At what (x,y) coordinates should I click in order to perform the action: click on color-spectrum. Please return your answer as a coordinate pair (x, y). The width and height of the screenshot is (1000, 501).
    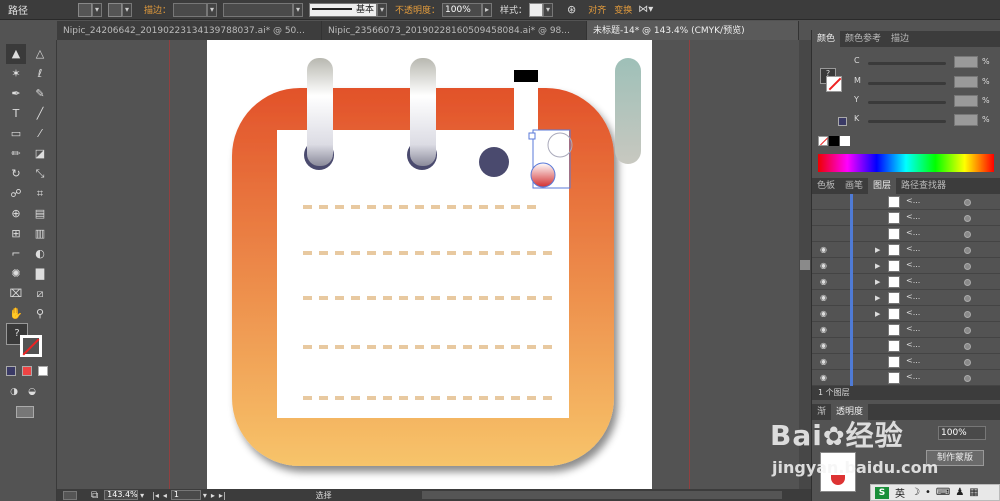
    Looking at the image, I should click on (906, 163).